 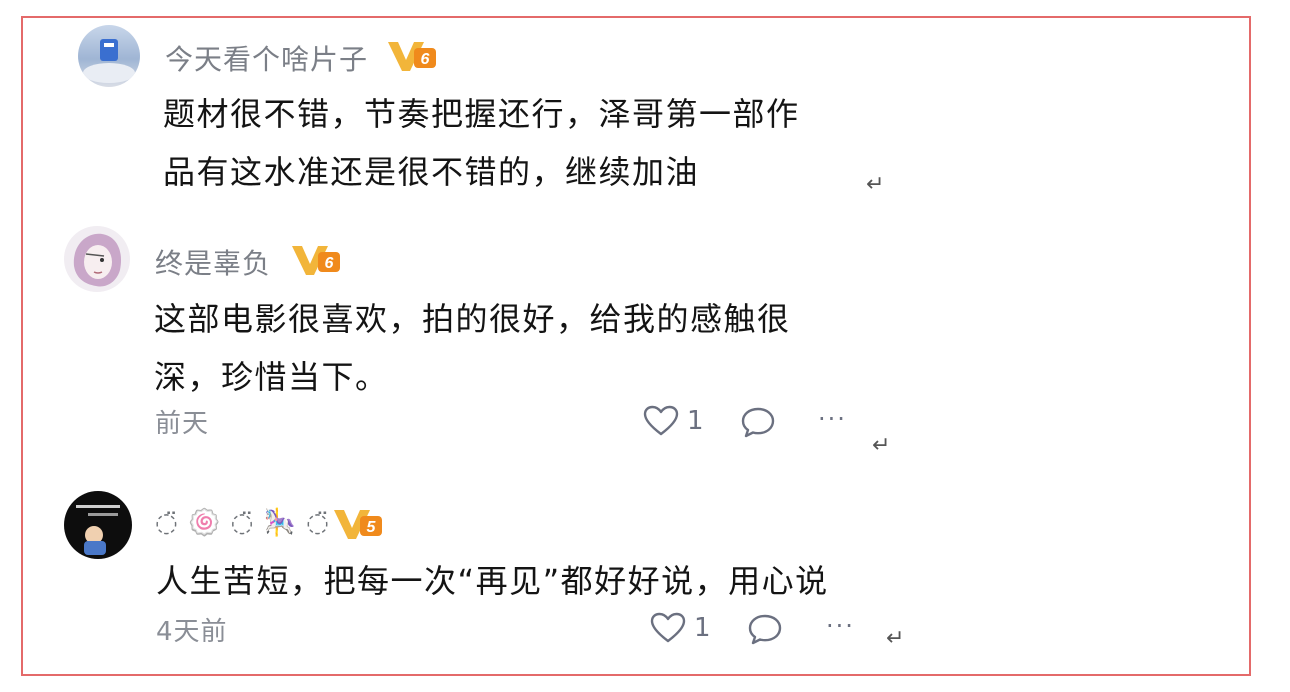 I want to click on comment-text: 人生苦短，把每一次“再见”都好好说，用心说, so click(x=492, y=581).